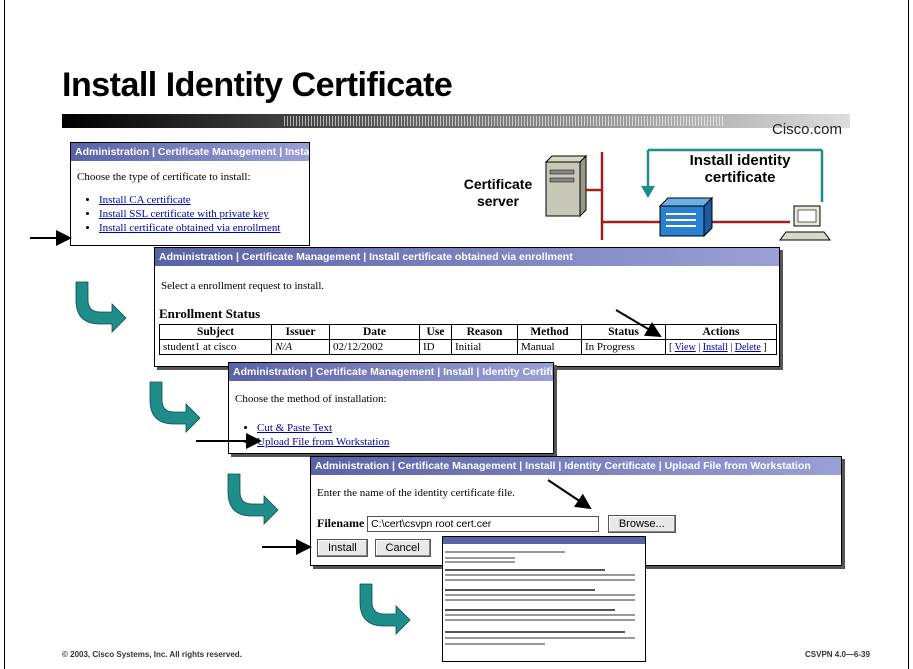 This screenshot has width=913, height=669. Describe the element at coordinates (837, 654) in the screenshot. I see `slide-number: CSVPN 4.0—6-39` at that location.